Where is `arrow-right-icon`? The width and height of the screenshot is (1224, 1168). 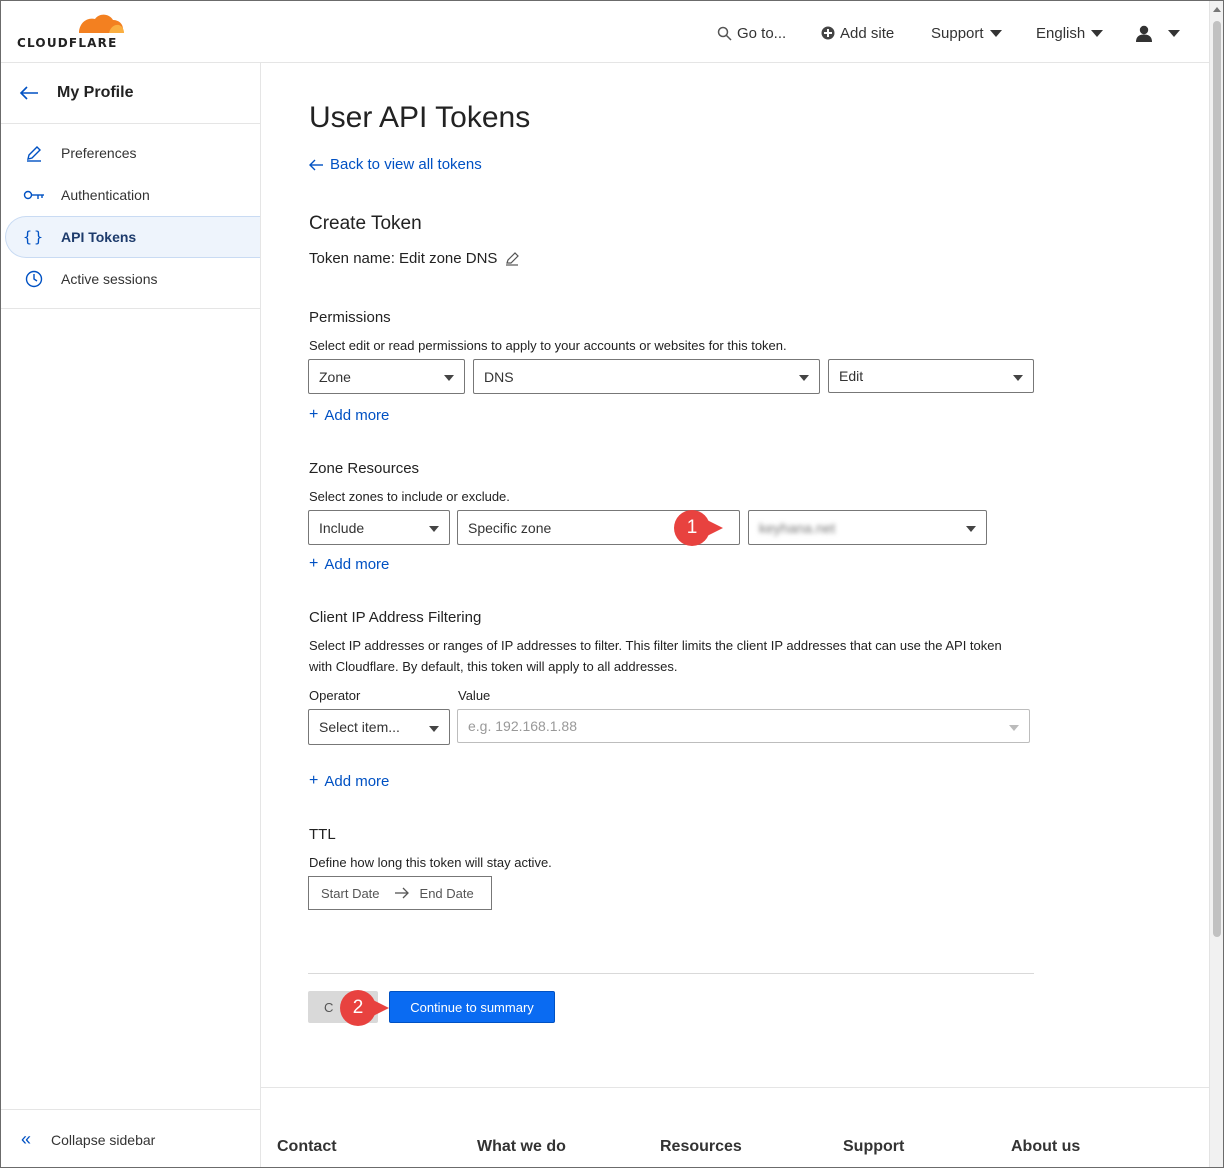
arrow-right-icon is located at coordinates (401, 893).